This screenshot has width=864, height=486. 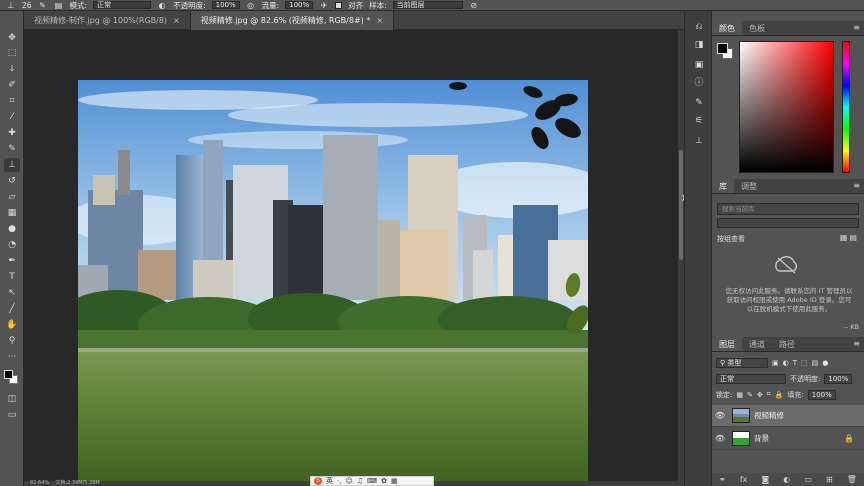 What do you see at coordinates (12, 101) in the screenshot?
I see `crop-tool-icon: ⌗` at bounding box center [12, 101].